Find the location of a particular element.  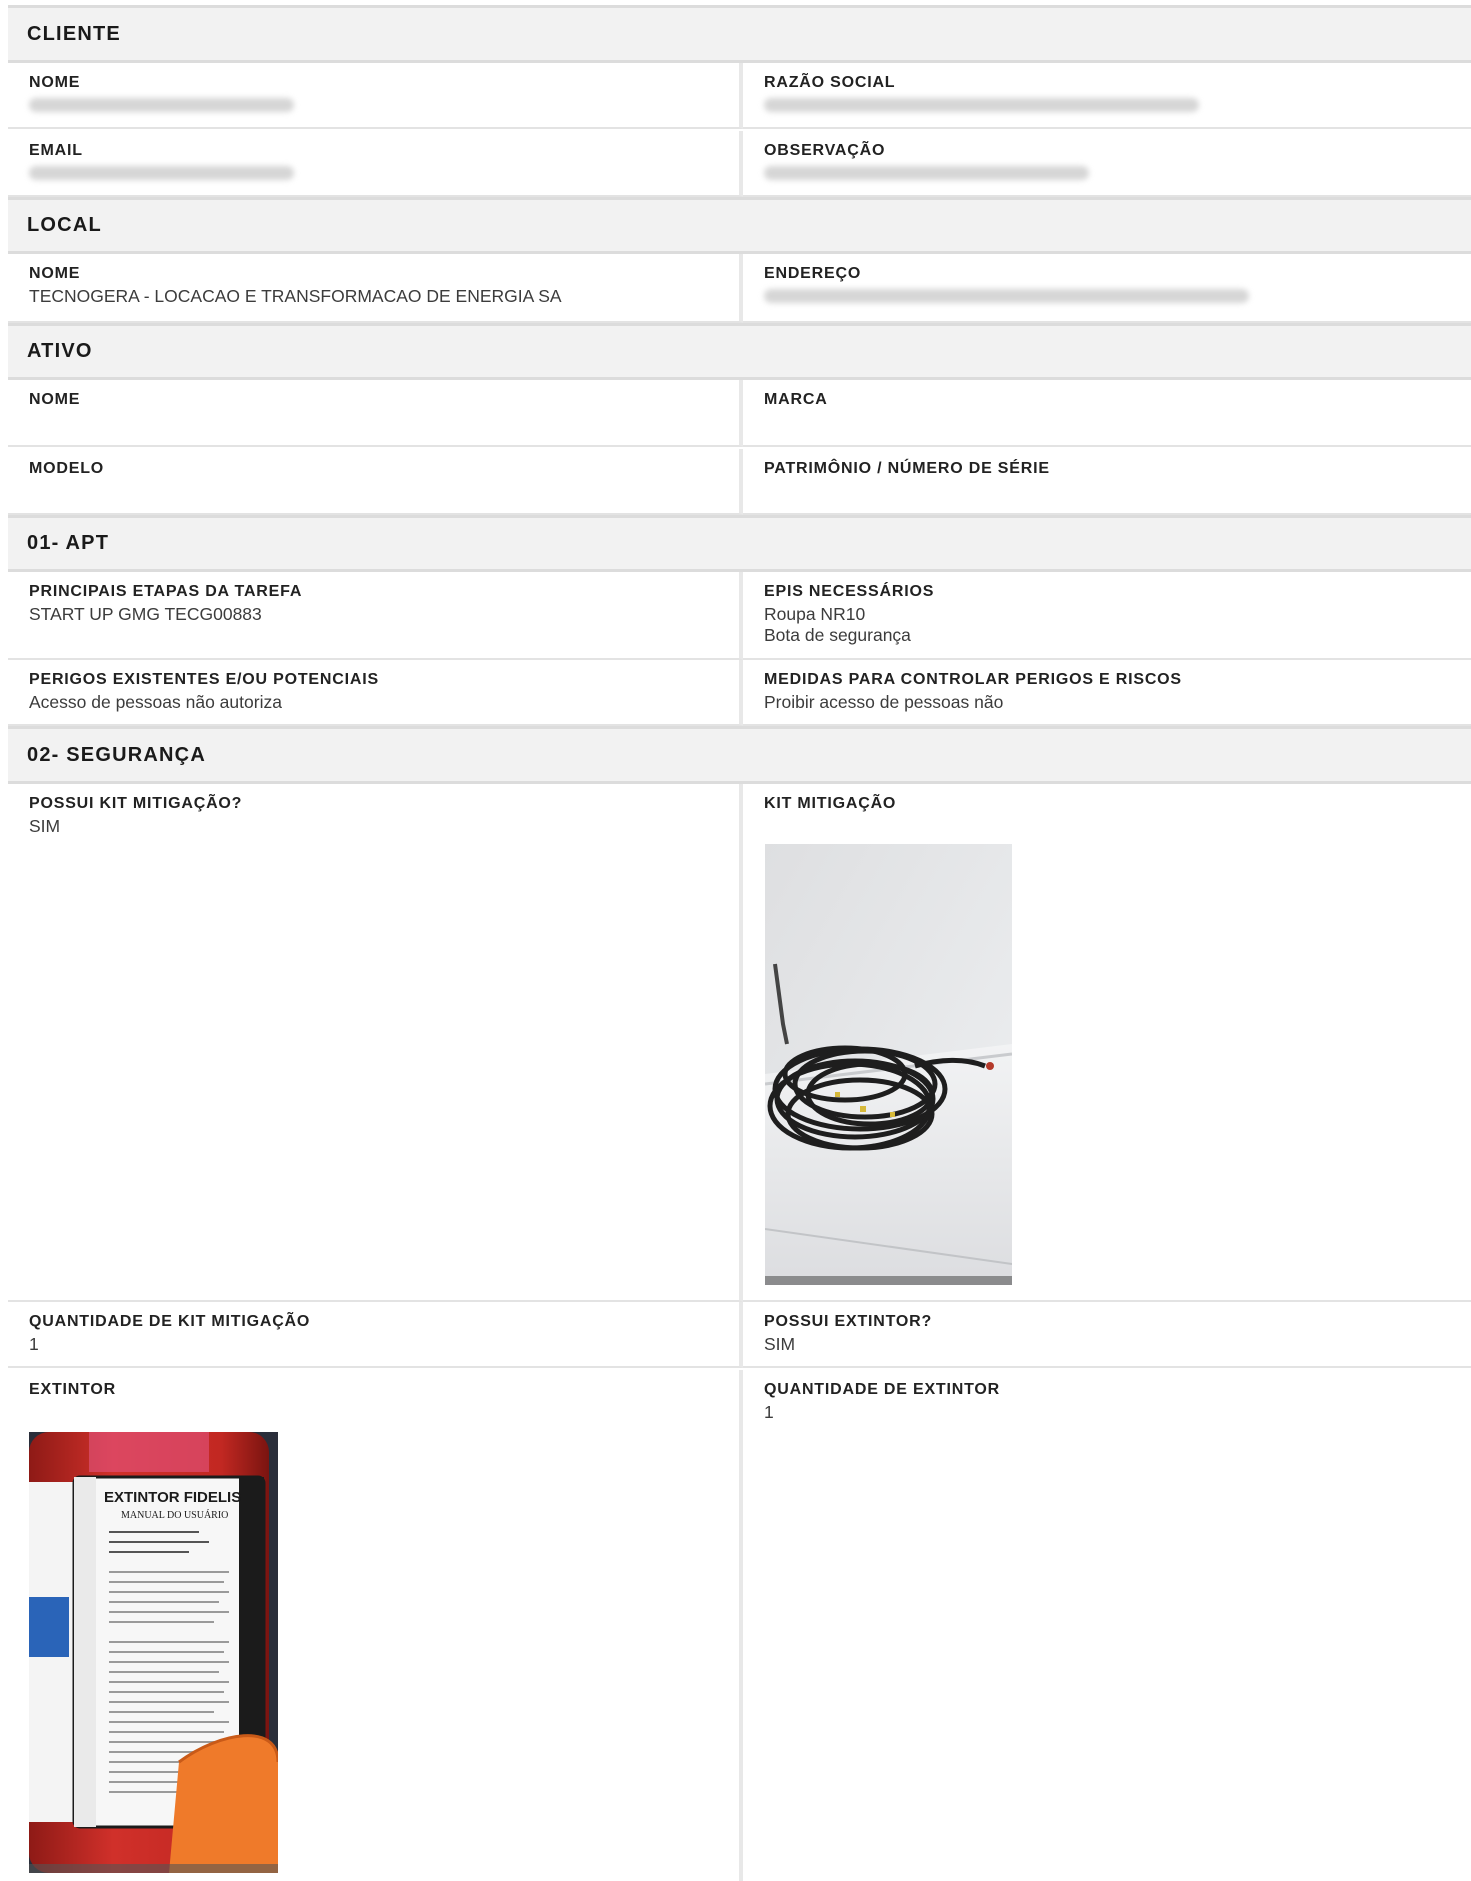

field-cliente-nome: NOME is located at coordinates (375, 96).